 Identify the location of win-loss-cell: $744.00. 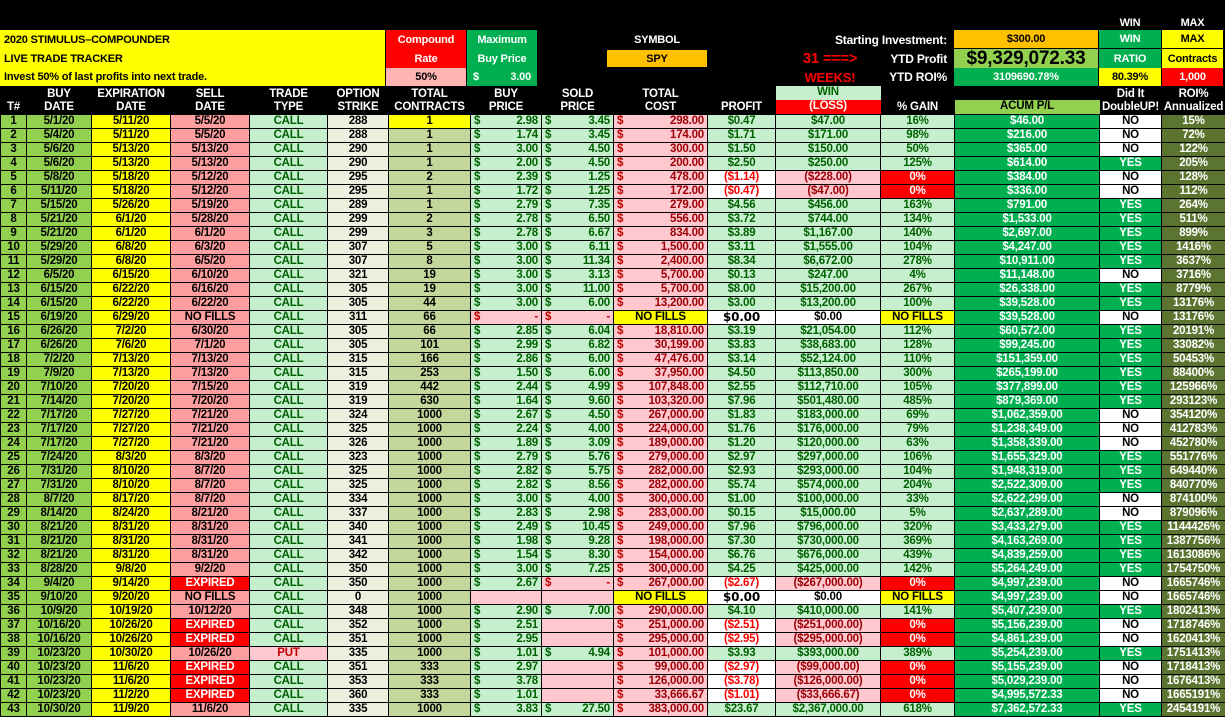
(828, 219).